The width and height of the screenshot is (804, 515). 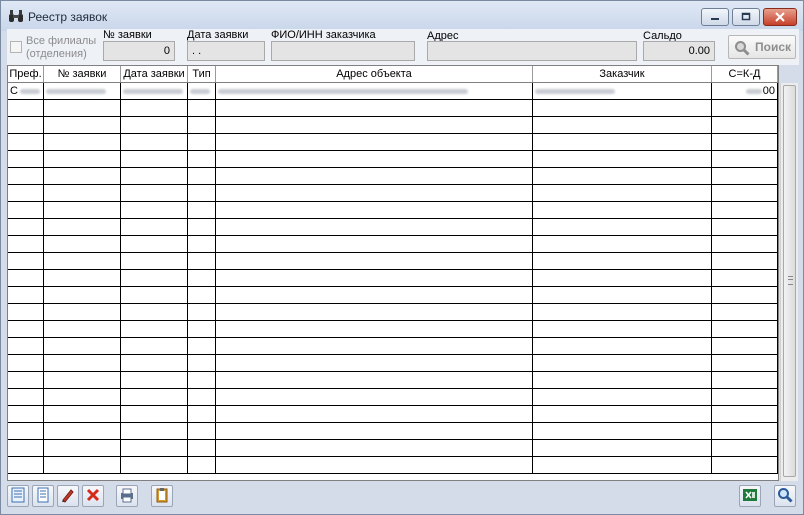 I want to click on scrollbar-thumb, so click(x=789, y=281).